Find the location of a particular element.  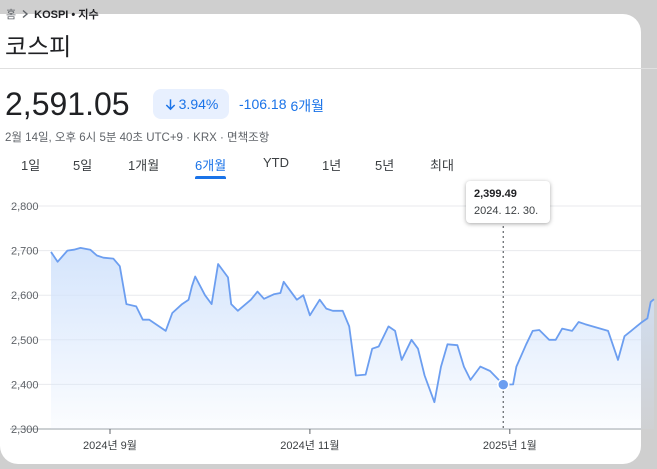

x-tick-label: 2024년 9월 is located at coordinates (110, 445).